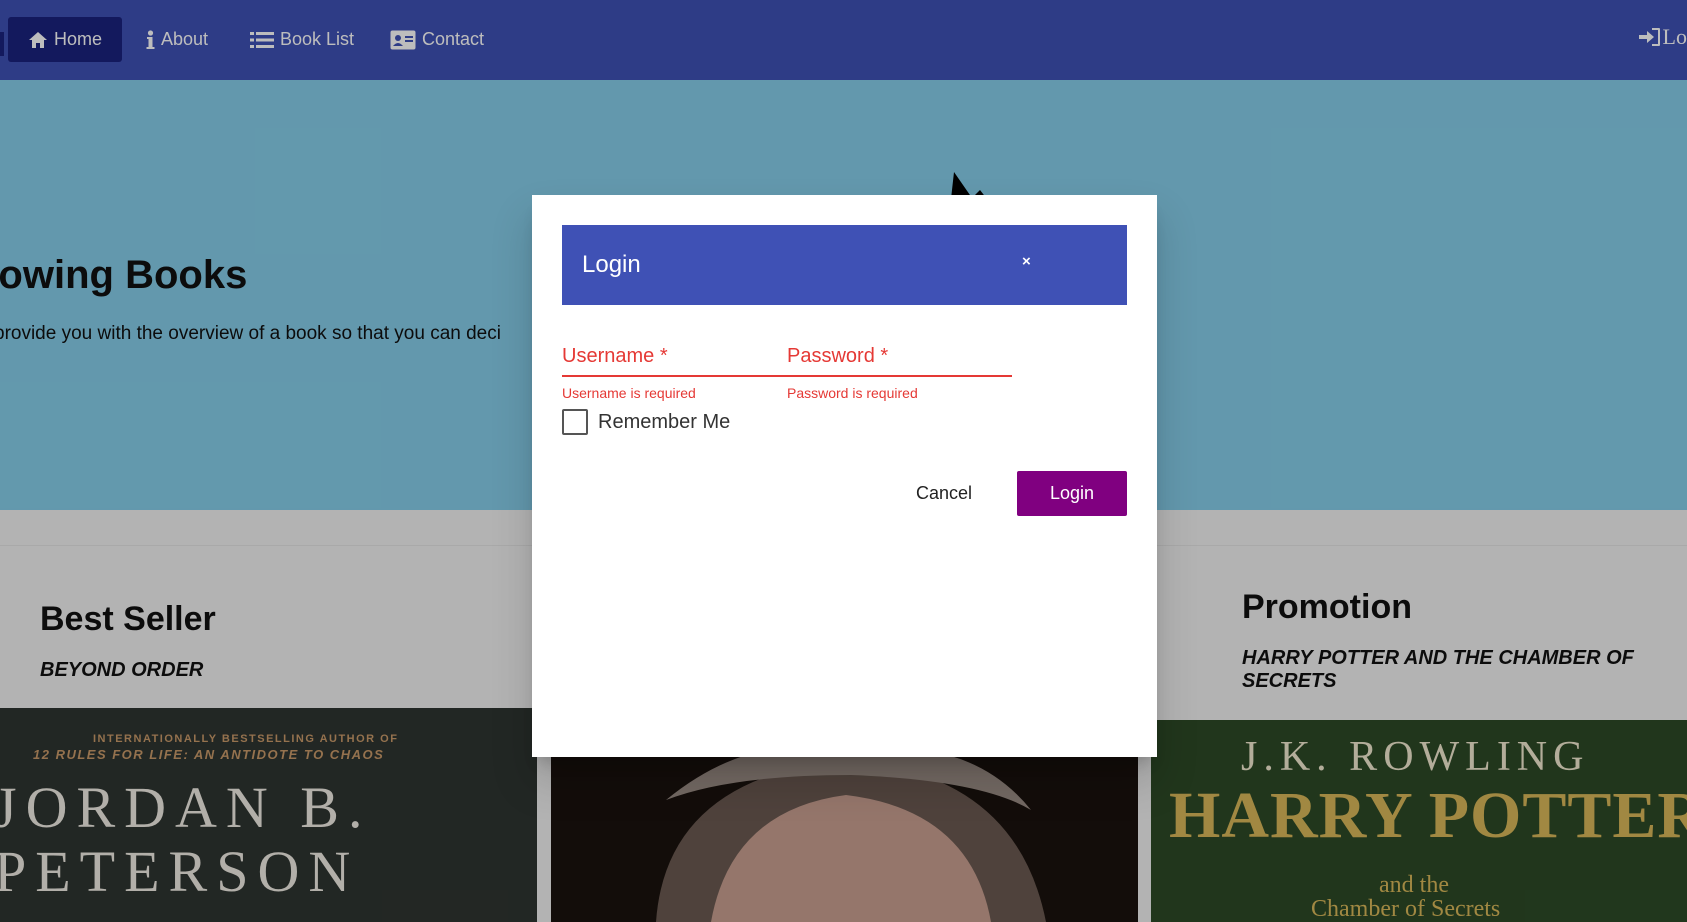 The width and height of the screenshot is (1687, 922). I want to click on dialog-header: Login ×, so click(844, 265).